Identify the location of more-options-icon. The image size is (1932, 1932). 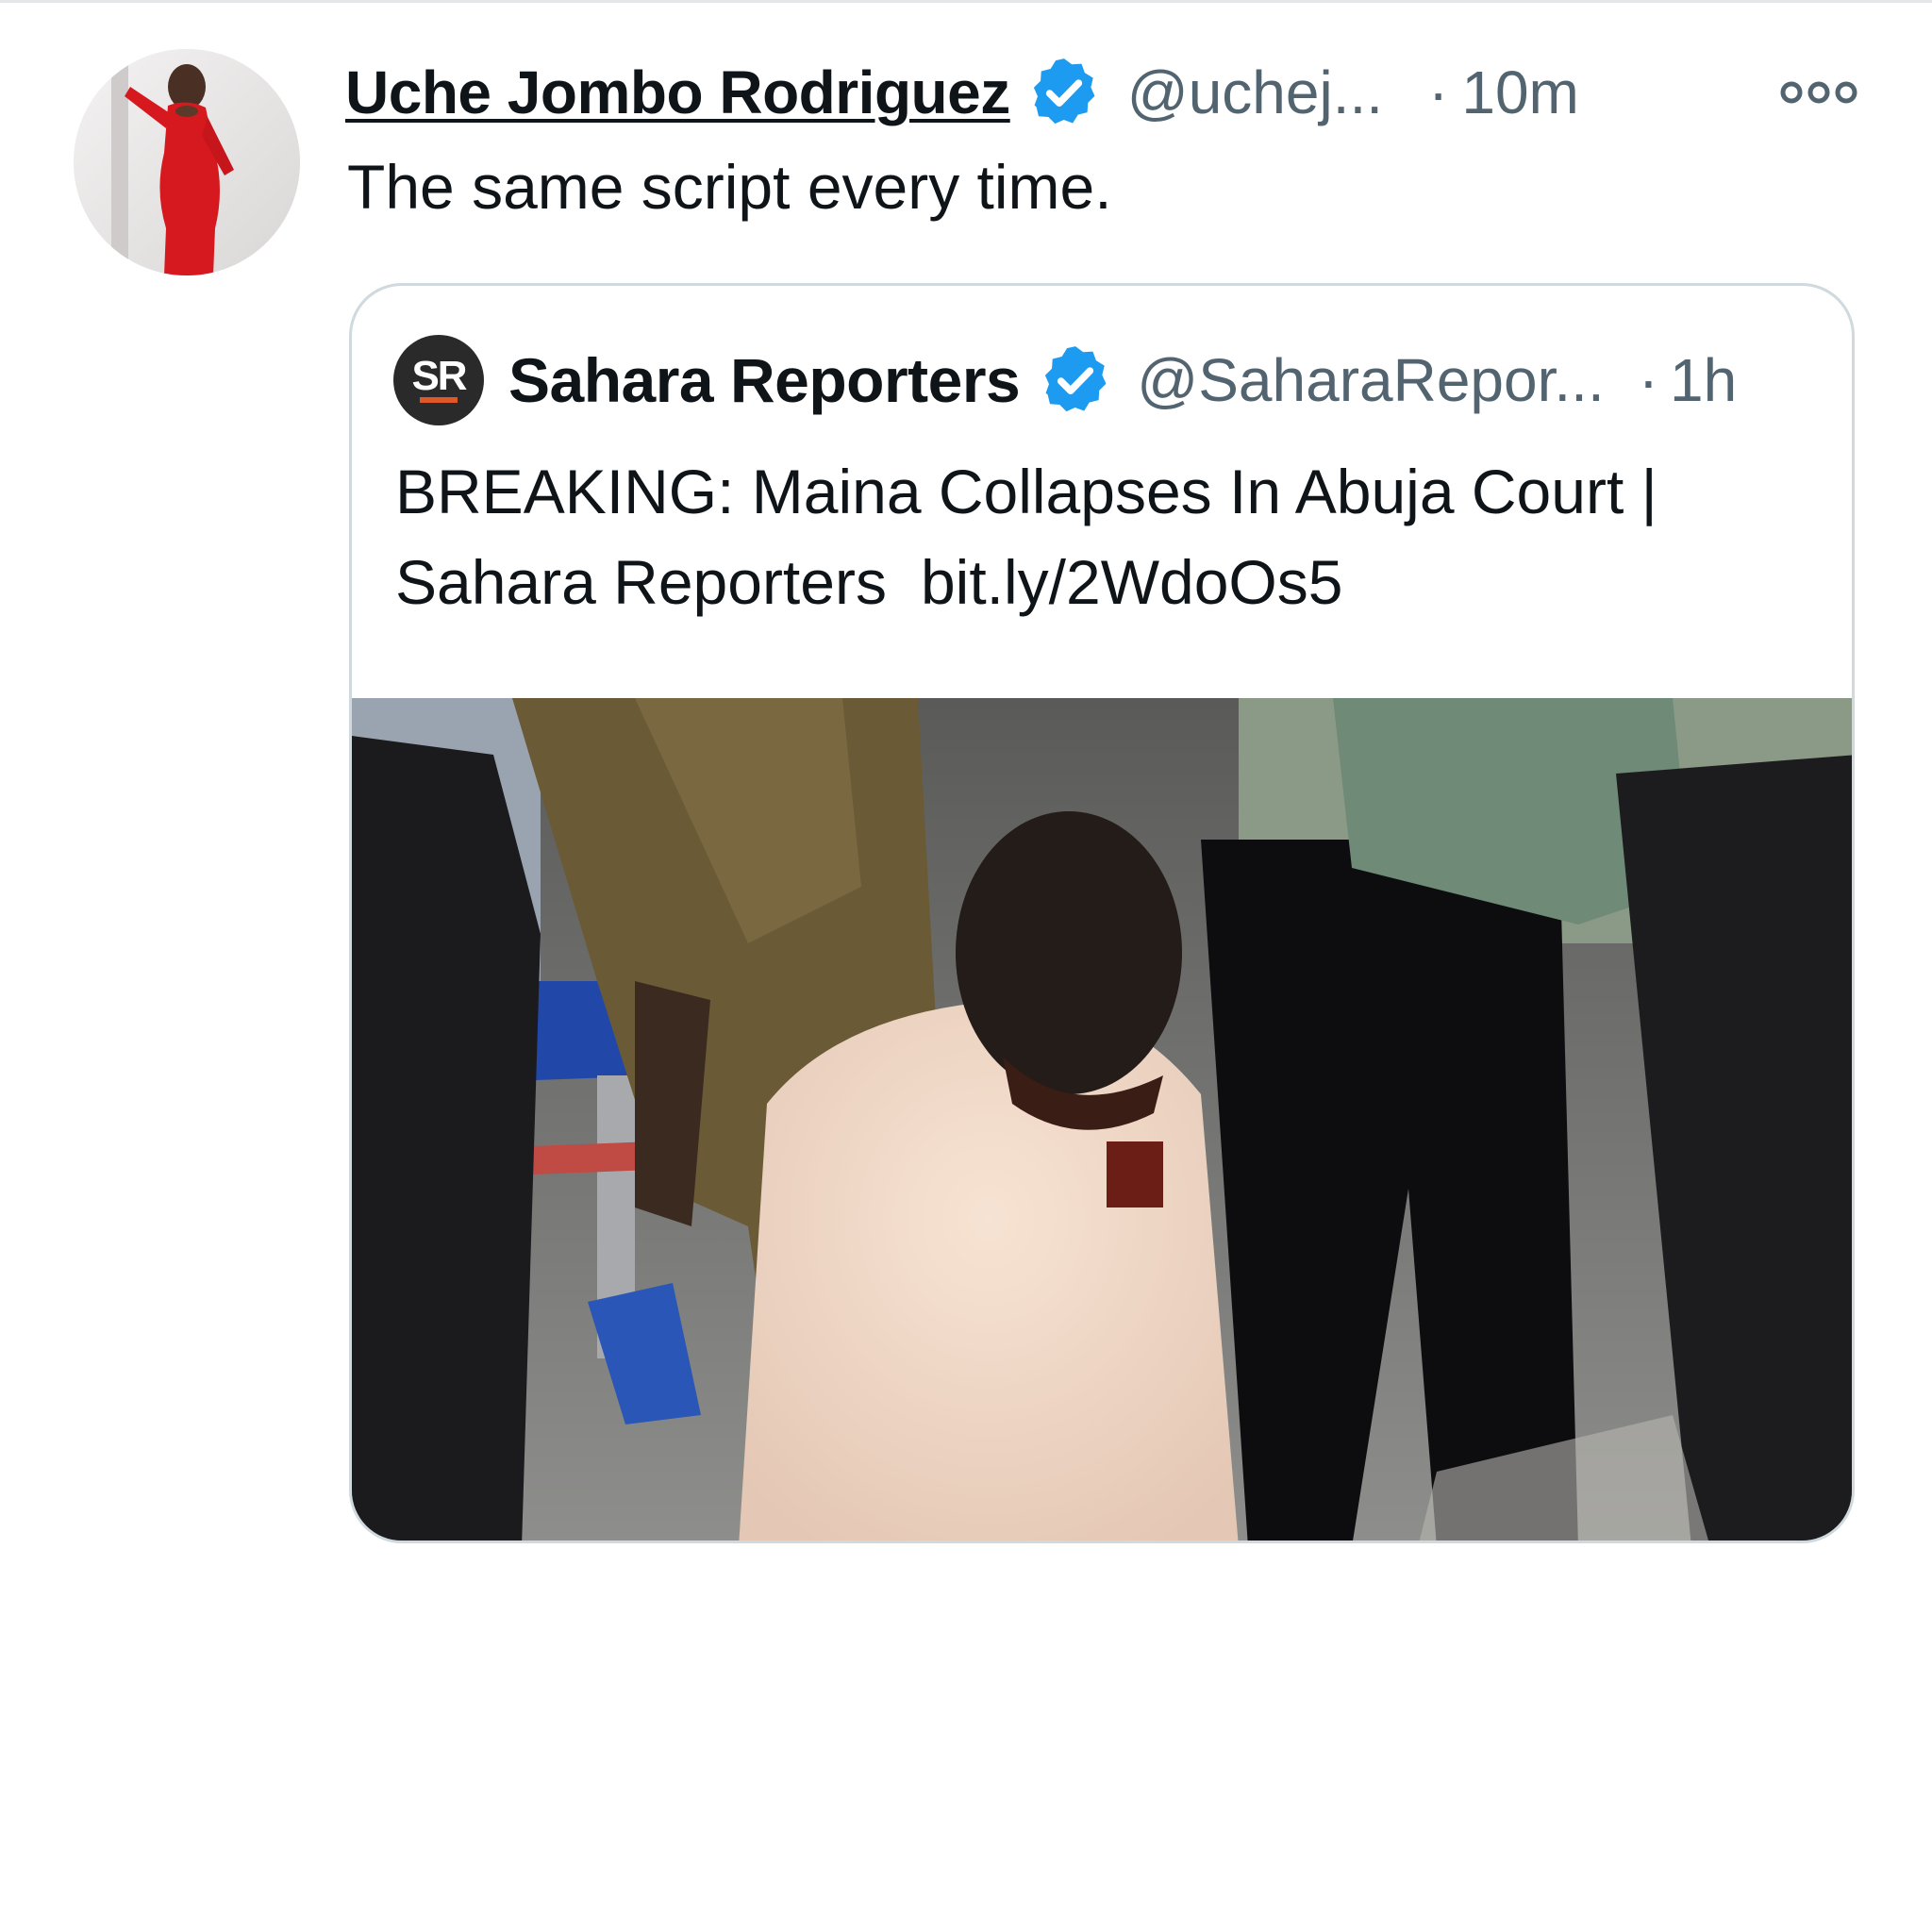
(1819, 92).